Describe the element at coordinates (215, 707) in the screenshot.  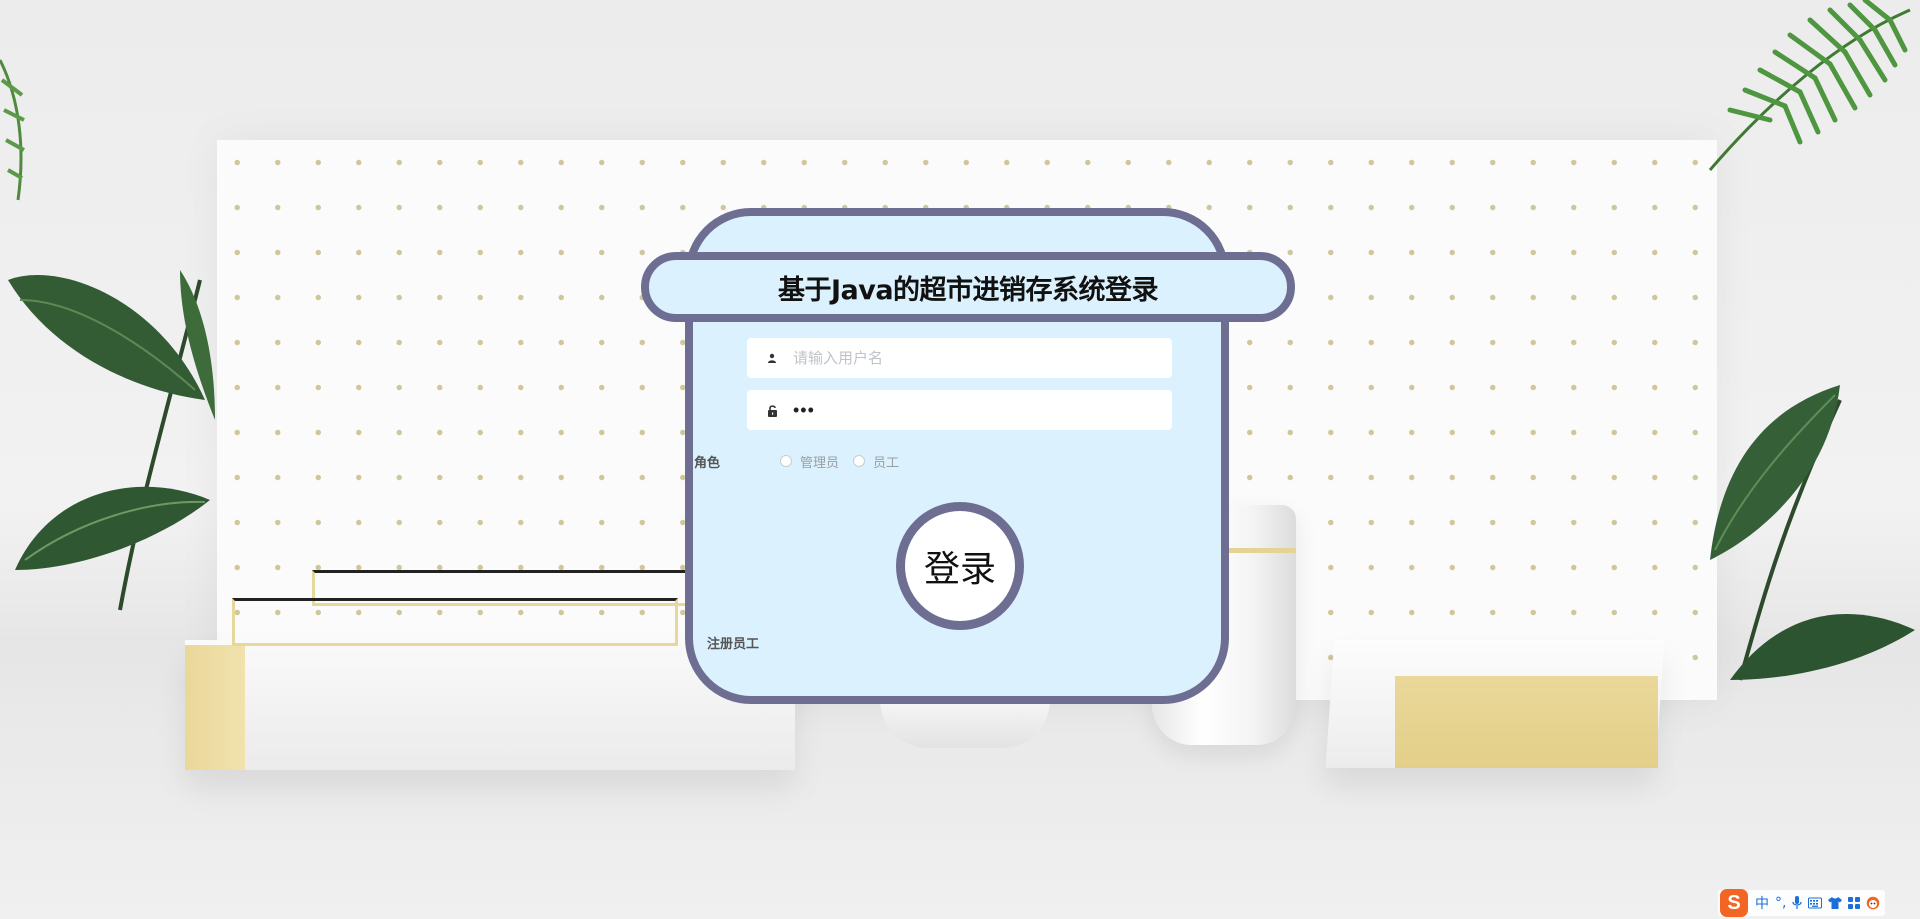
I see `display-box-gold-trim-decoration` at that location.